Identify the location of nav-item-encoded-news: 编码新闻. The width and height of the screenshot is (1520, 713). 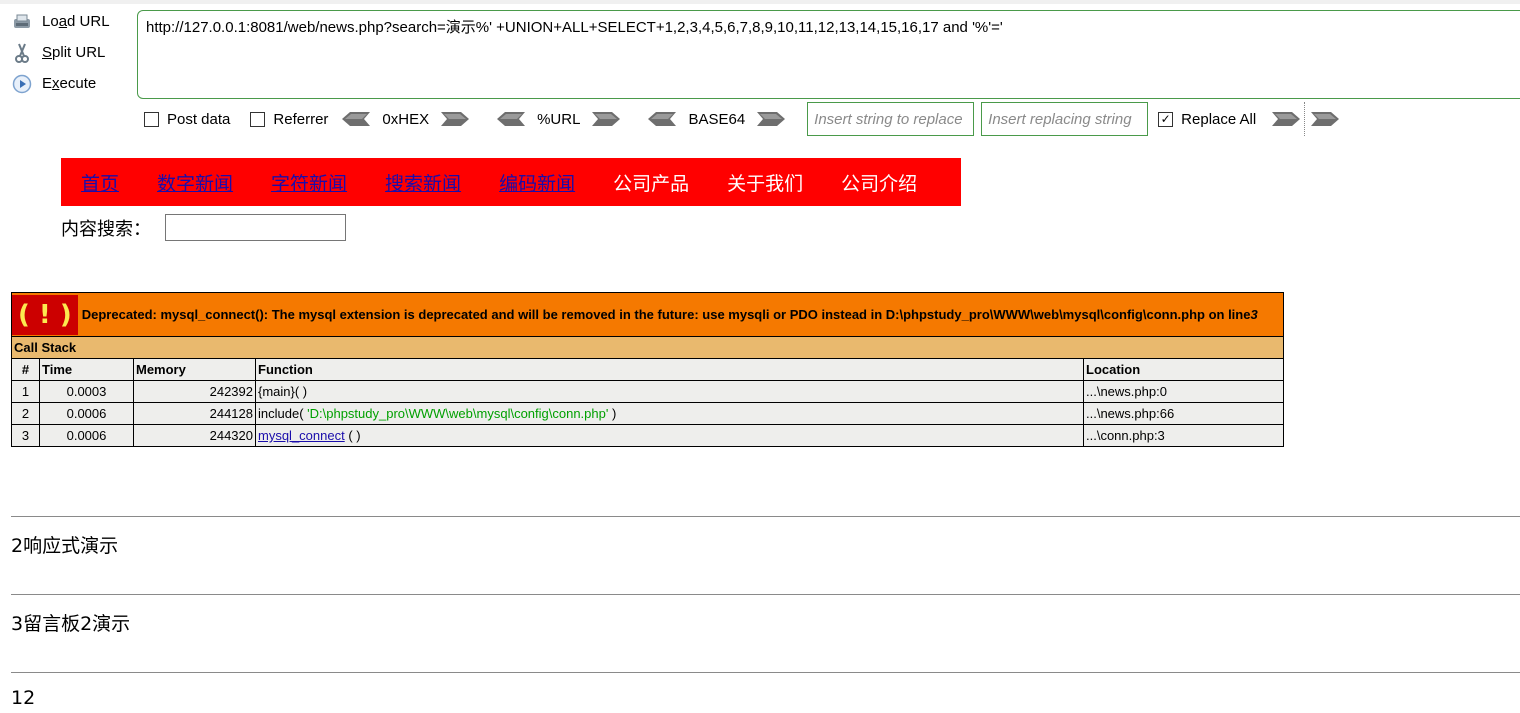
(537, 182).